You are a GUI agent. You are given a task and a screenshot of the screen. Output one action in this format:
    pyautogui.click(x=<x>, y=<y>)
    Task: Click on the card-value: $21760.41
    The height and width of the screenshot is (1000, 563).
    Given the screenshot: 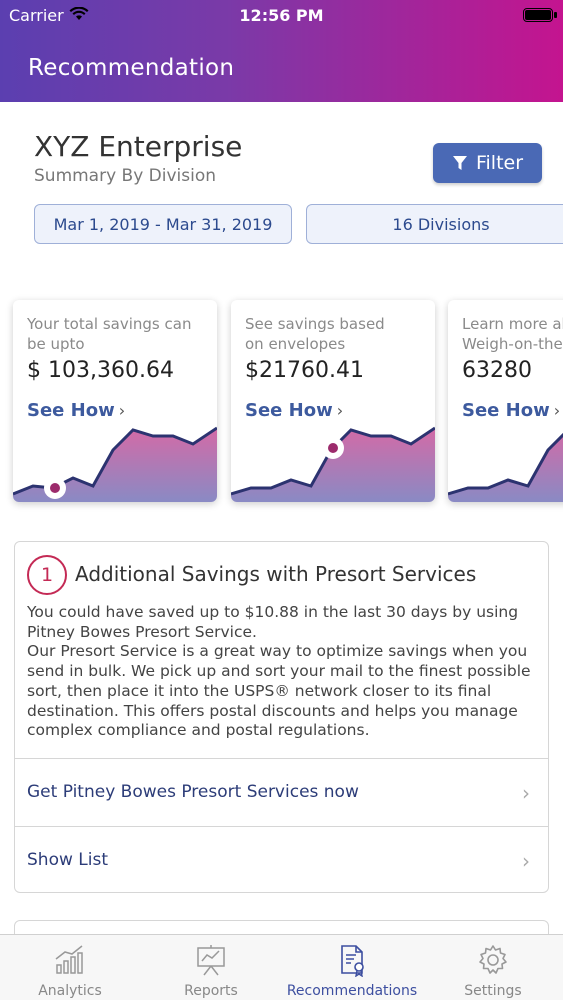 What is the action you would take?
    pyautogui.click(x=304, y=370)
    